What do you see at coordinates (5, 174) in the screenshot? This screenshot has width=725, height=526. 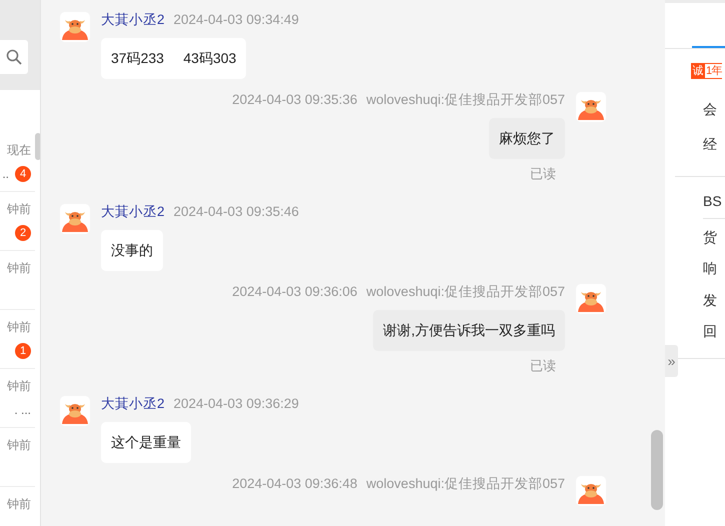 I see `conversation-preview: ..` at bounding box center [5, 174].